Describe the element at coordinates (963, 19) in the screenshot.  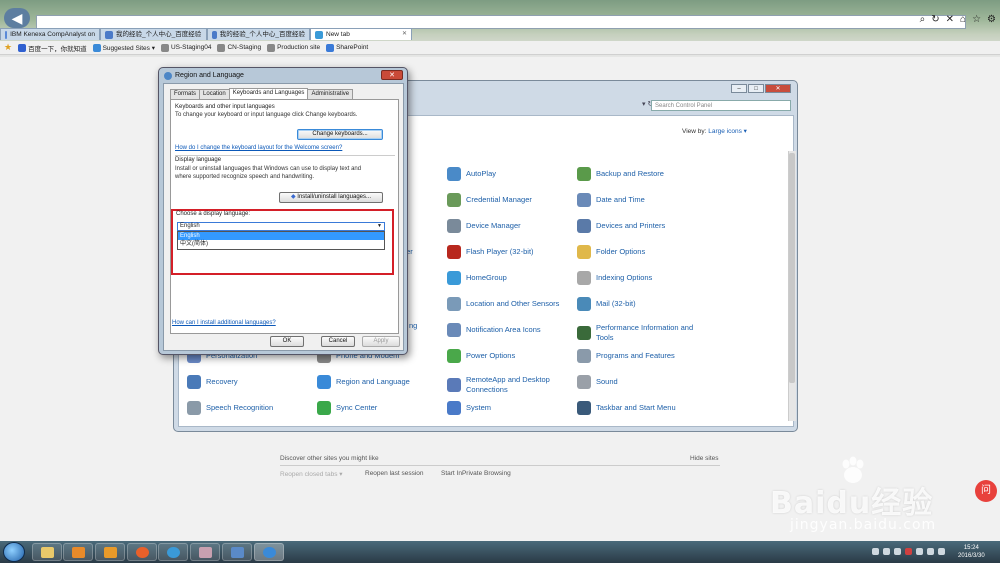
I see `home-icon: ⌂` at that location.